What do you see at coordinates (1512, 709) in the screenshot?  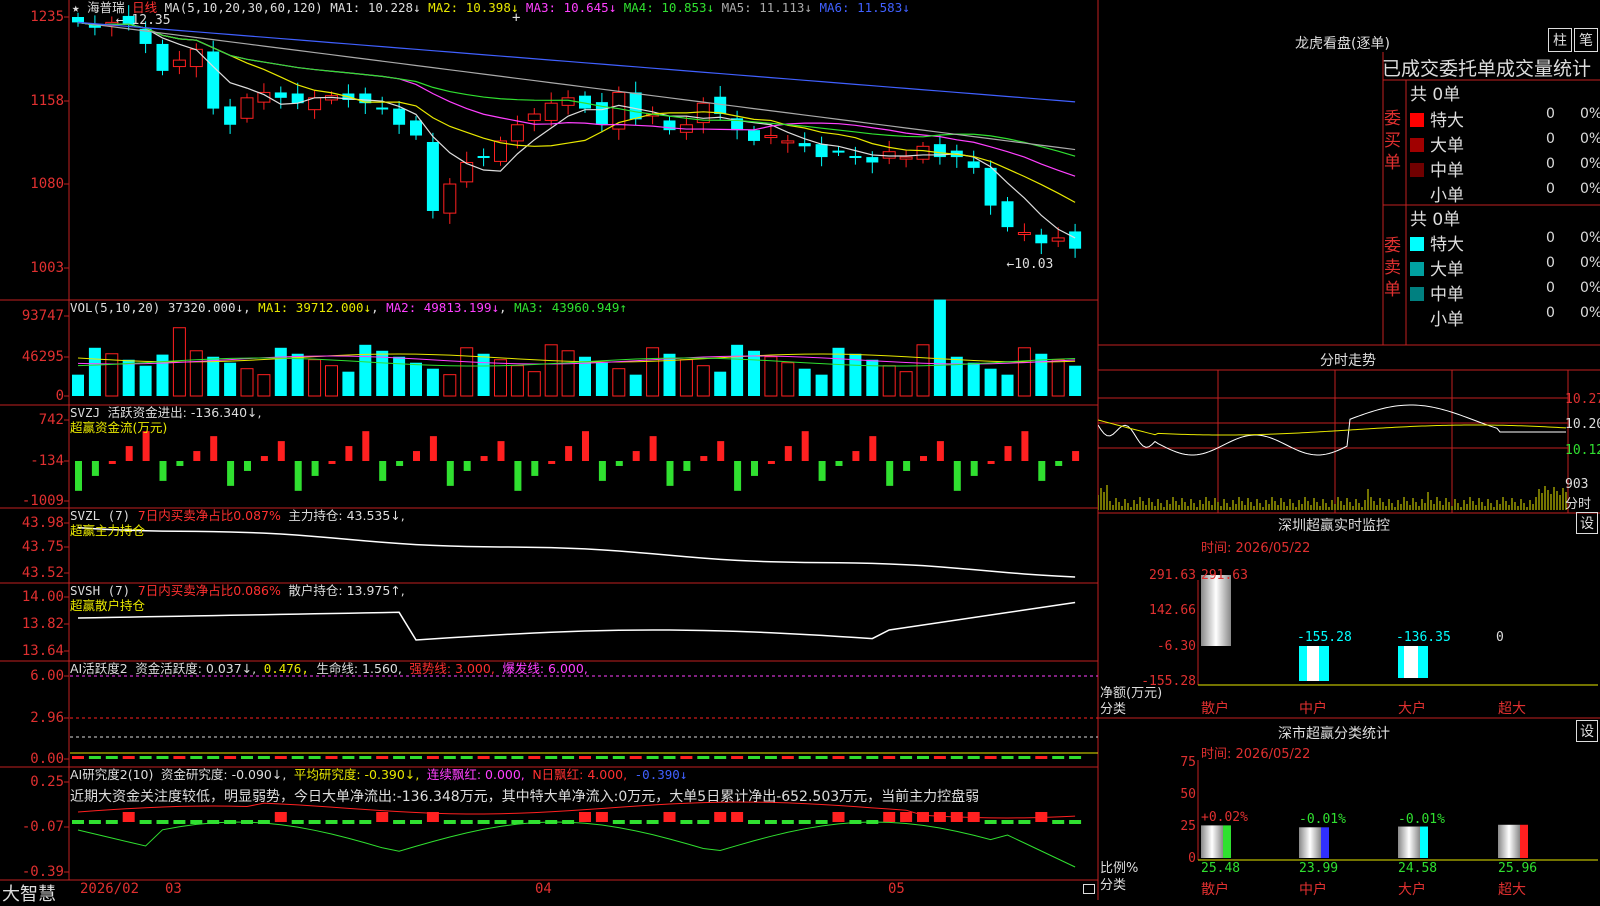 I see `monitor-label-3: 超大` at bounding box center [1512, 709].